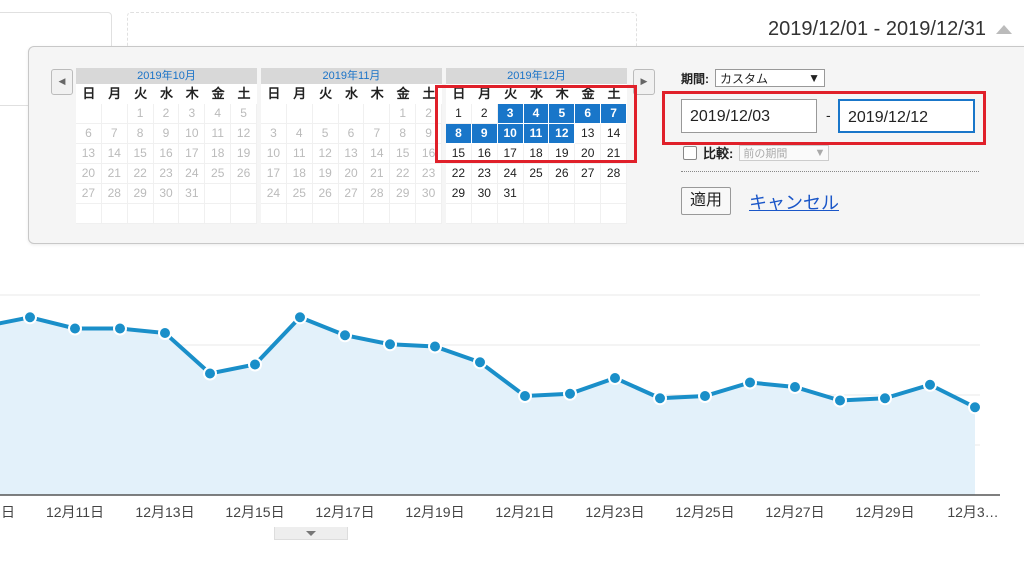  Describe the element at coordinates (166, 154) in the screenshot. I see `day-cell: 16` at that location.